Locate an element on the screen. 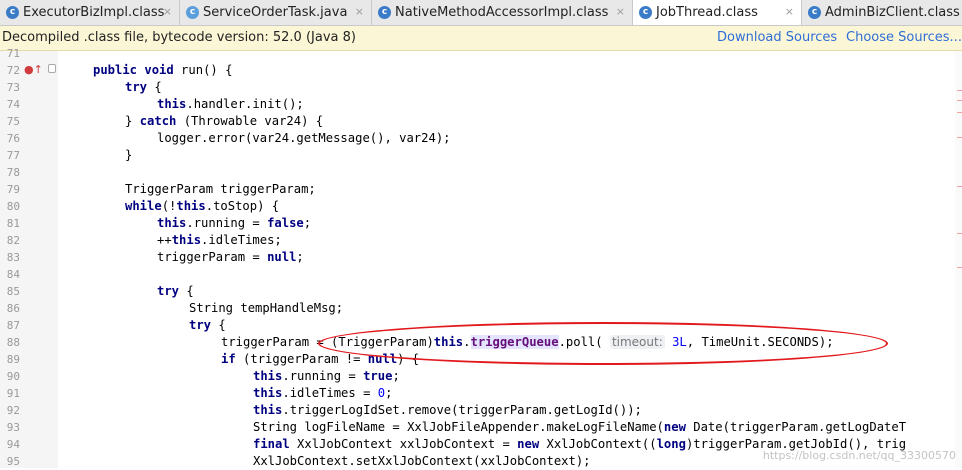 The width and height of the screenshot is (962, 470). code-line-73: try { is located at coordinates (143, 87).